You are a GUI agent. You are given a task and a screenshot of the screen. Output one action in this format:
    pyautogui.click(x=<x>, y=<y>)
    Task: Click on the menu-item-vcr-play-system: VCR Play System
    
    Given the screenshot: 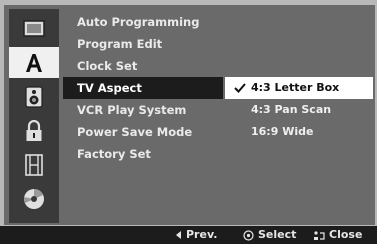 What is the action you would take?
    pyautogui.click(x=143, y=110)
    